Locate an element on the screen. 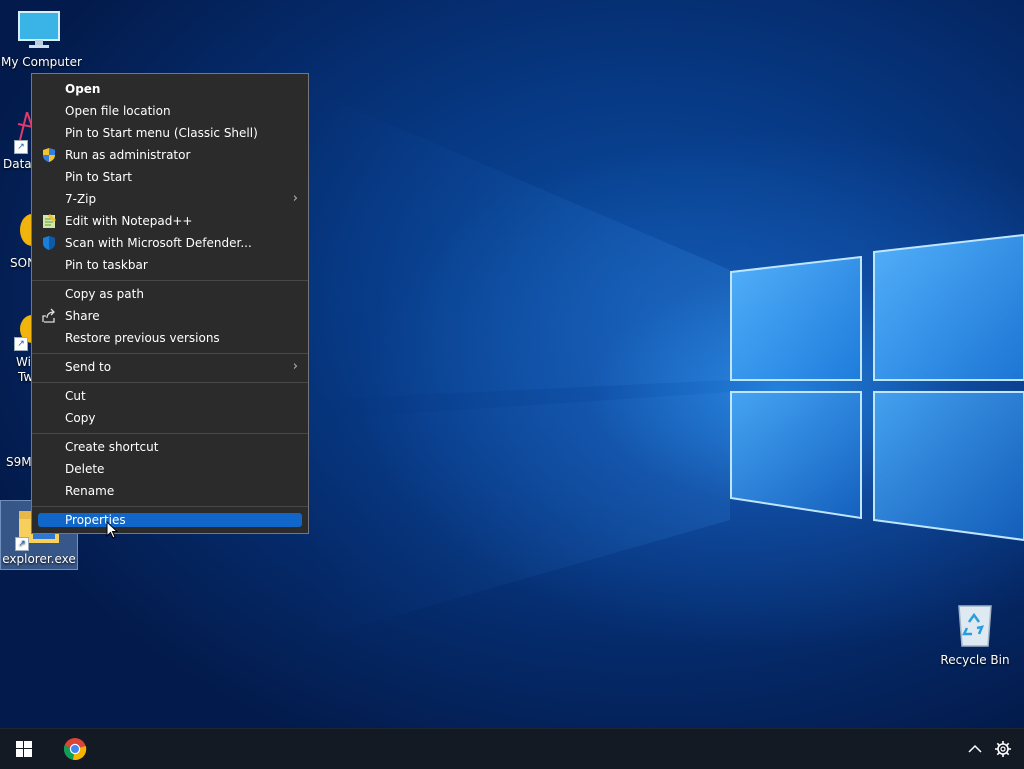 This screenshot has width=1024, height=769. defender-shield-icon is located at coordinates (49, 243).